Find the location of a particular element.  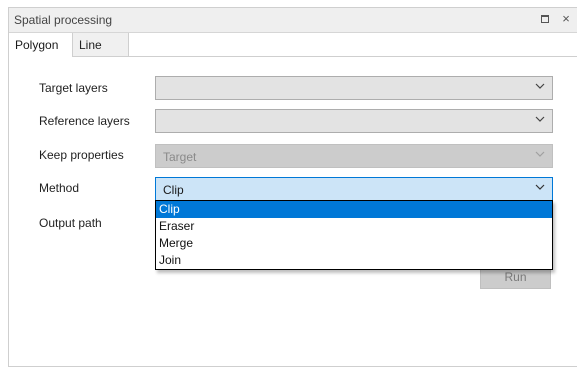

method-option-clip: Clip is located at coordinates (354, 209).